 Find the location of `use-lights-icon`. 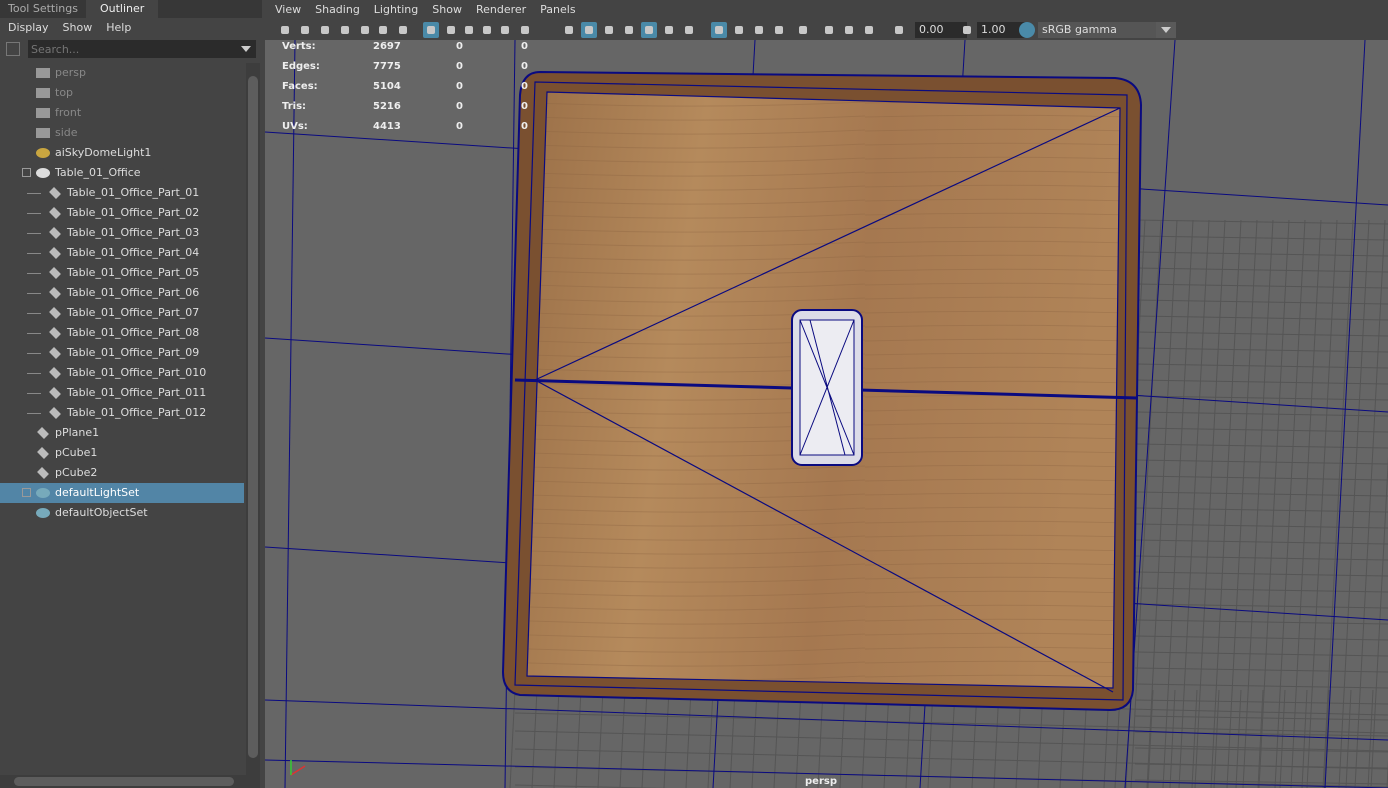

use-lights-icon is located at coordinates (669, 30).